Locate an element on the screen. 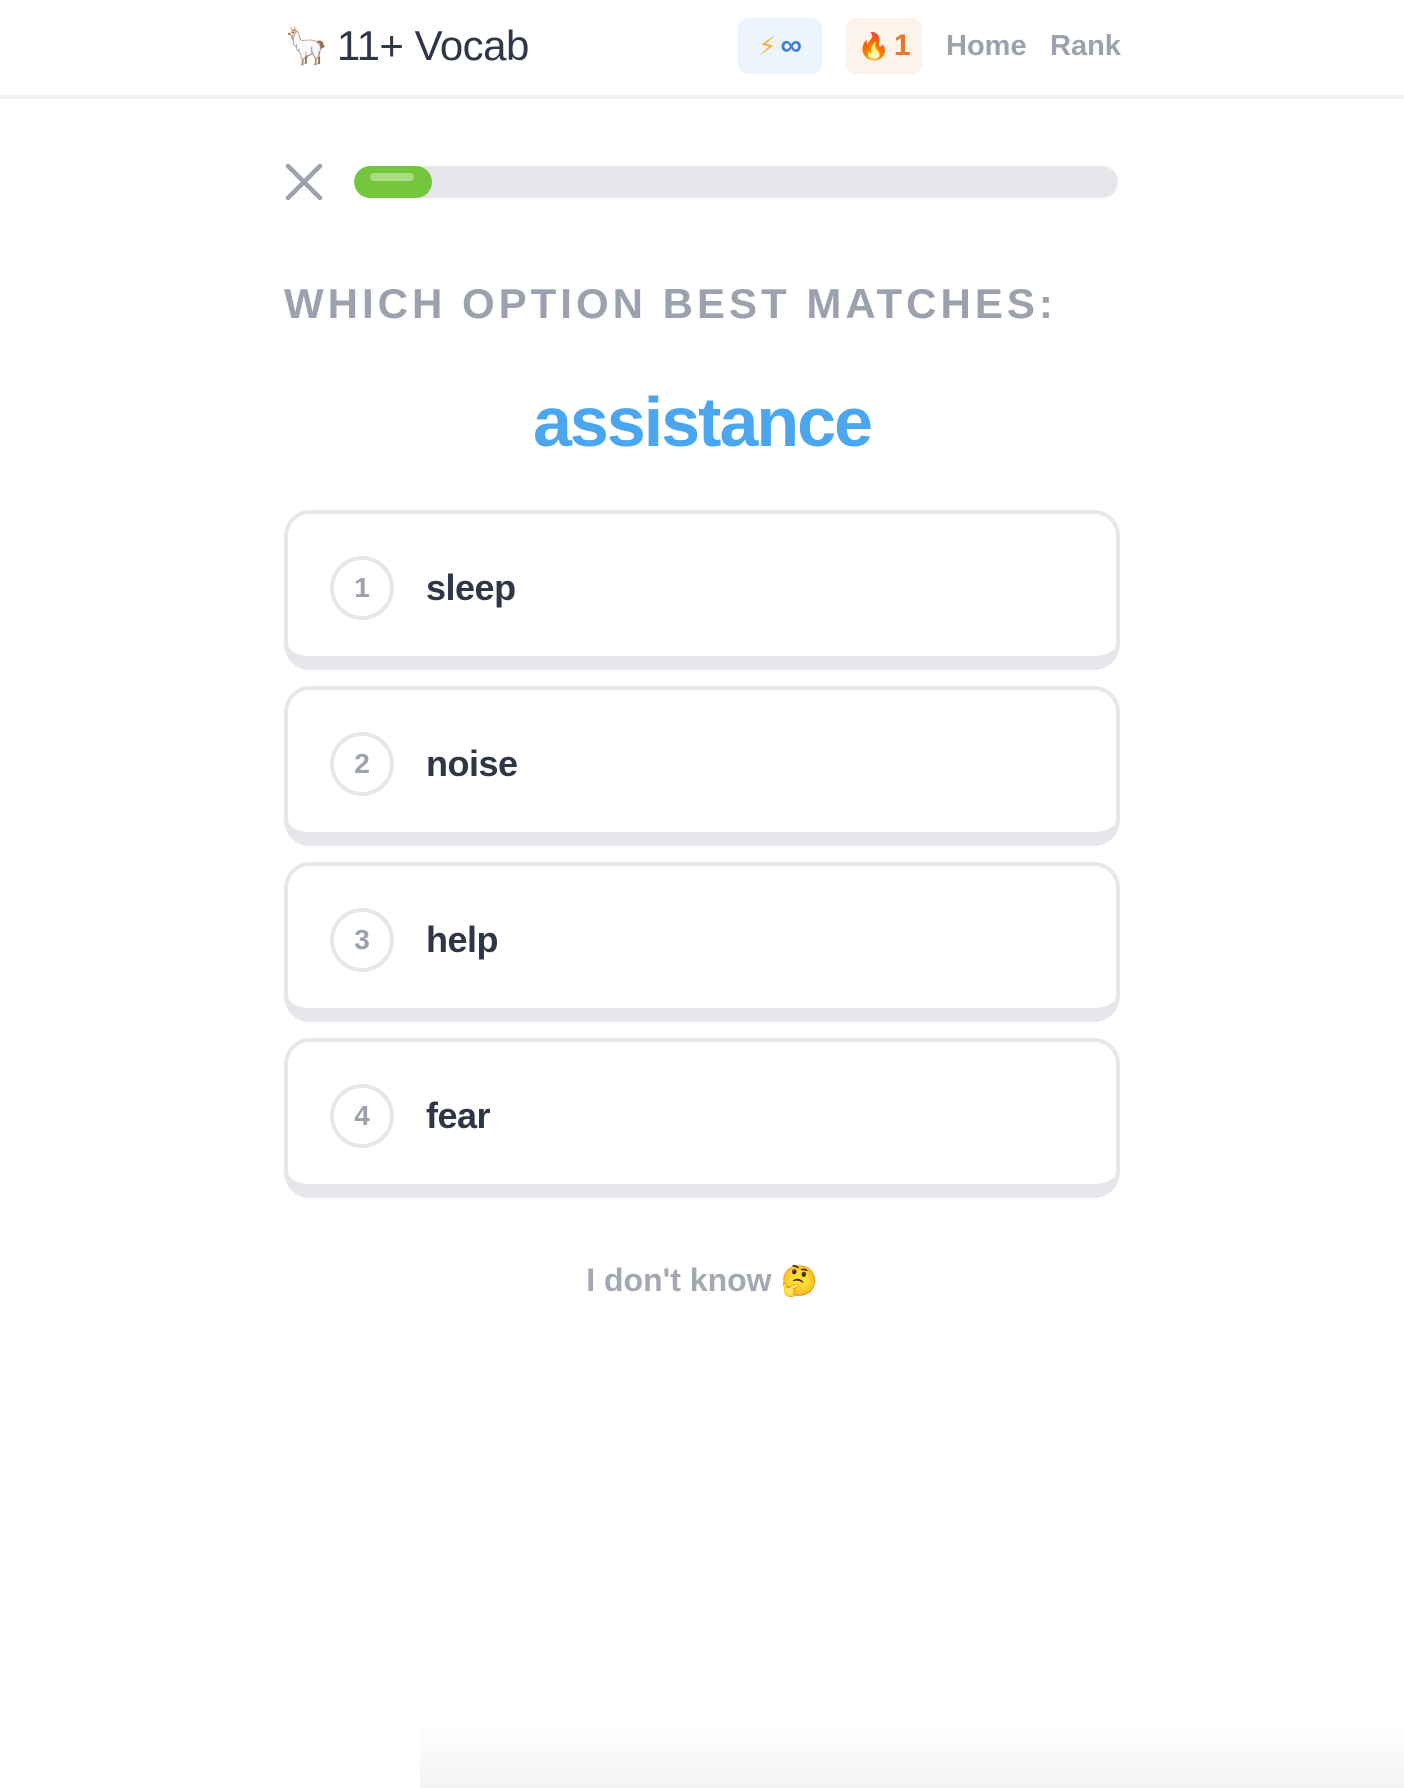 The width and height of the screenshot is (1404, 1788). dont-know-label: I don't know is located at coordinates (679, 1280).